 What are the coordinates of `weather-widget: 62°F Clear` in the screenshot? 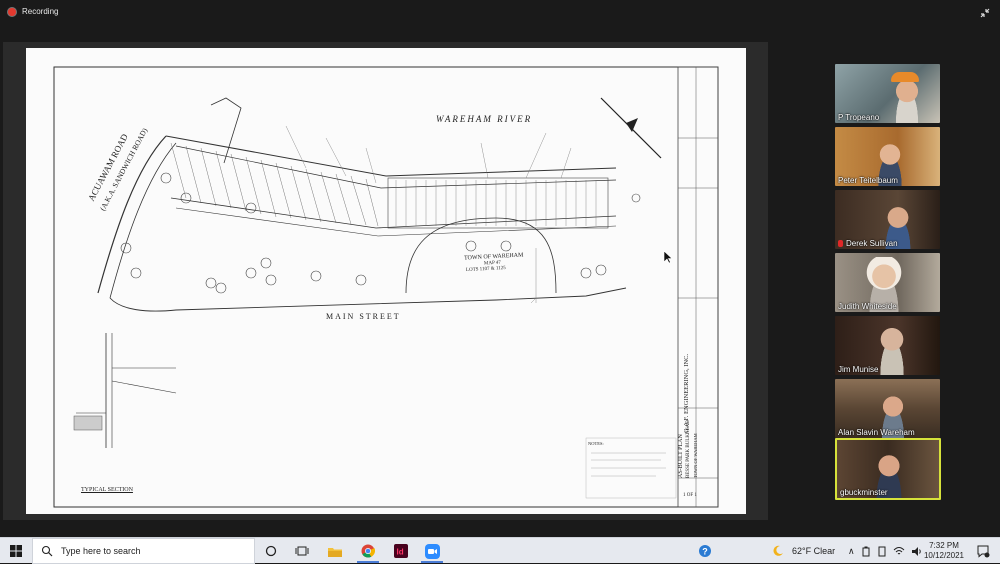 It's located at (803, 551).